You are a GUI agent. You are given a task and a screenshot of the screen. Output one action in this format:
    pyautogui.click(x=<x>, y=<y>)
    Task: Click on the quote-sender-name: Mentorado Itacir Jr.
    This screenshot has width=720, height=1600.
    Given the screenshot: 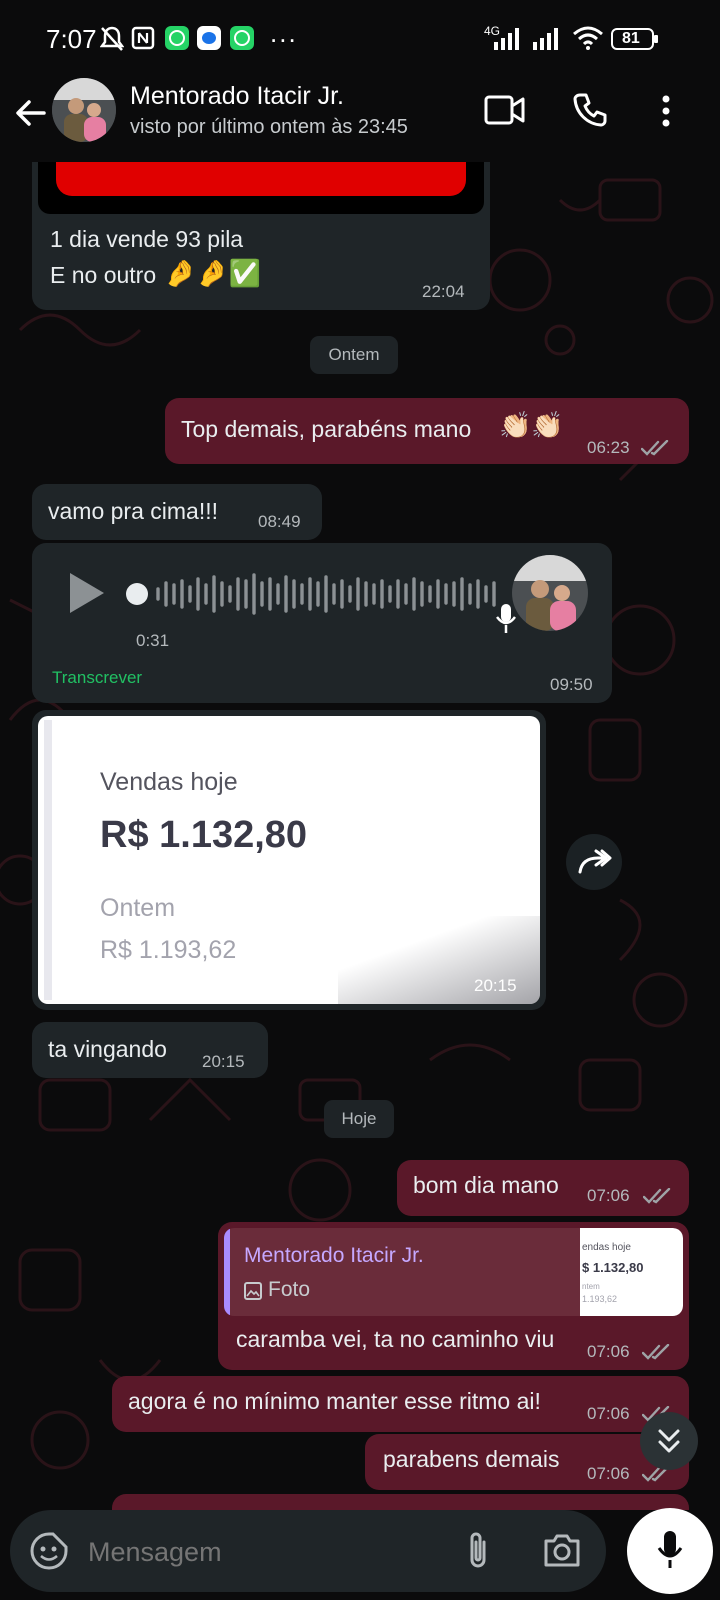 What is the action you would take?
    pyautogui.click(x=334, y=1255)
    